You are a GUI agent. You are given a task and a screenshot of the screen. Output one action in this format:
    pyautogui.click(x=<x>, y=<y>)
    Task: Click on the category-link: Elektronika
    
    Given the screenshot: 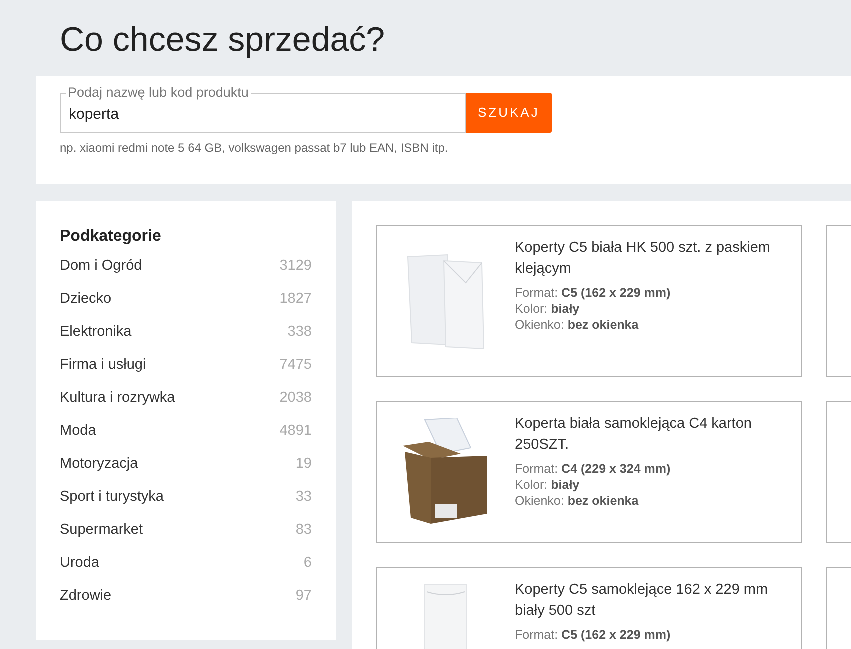 What is the action you would take?
    pyautogui.click(x=96, y=333)
    